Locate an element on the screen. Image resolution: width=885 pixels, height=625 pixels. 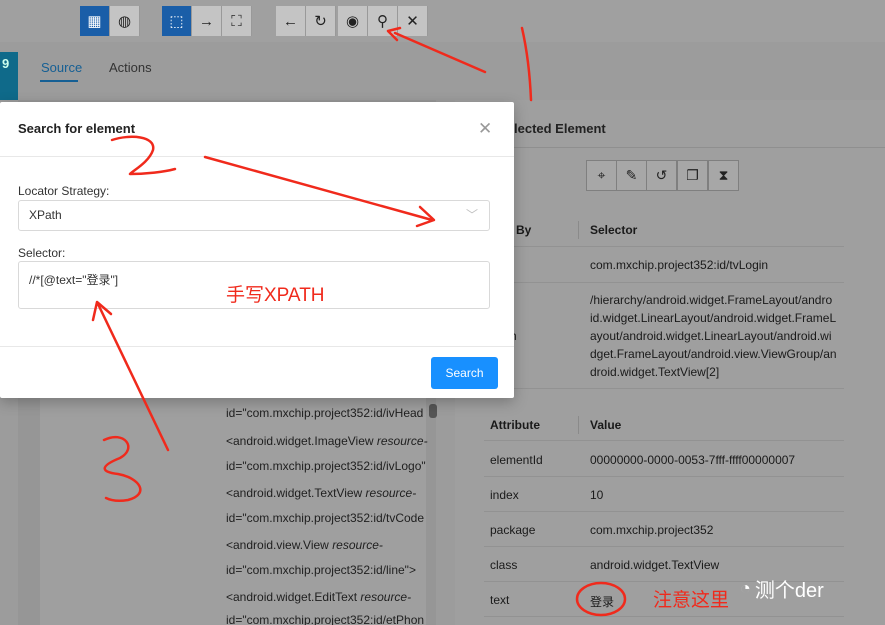
tap-by-coord-icon: ⛶ is located at coordinates (237, 21).